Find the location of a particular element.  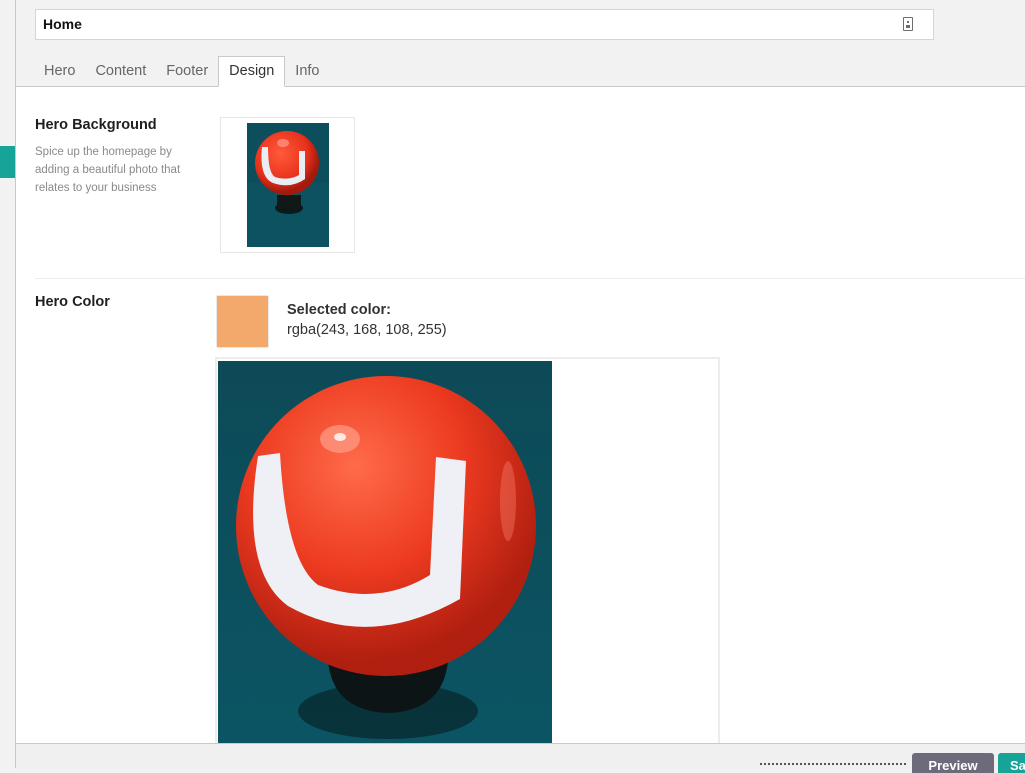

tab-bar: Hero Content Footer Design Info is located at coordinates (181, 71).